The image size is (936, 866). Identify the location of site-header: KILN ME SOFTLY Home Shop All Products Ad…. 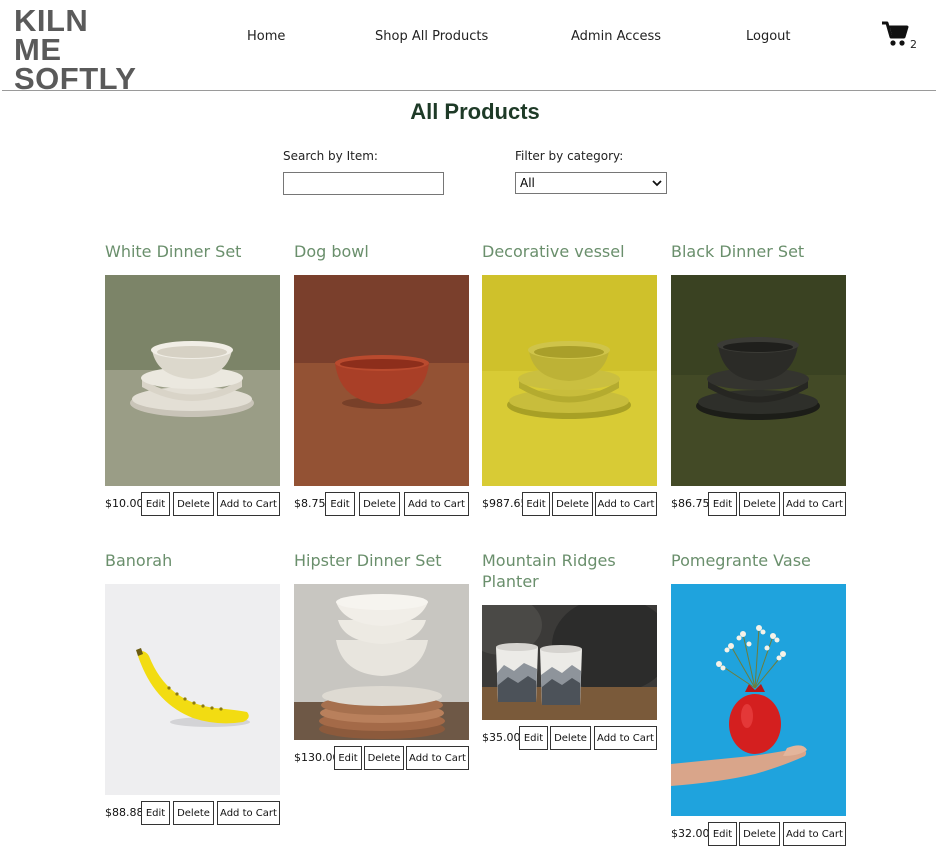
(468, 48).